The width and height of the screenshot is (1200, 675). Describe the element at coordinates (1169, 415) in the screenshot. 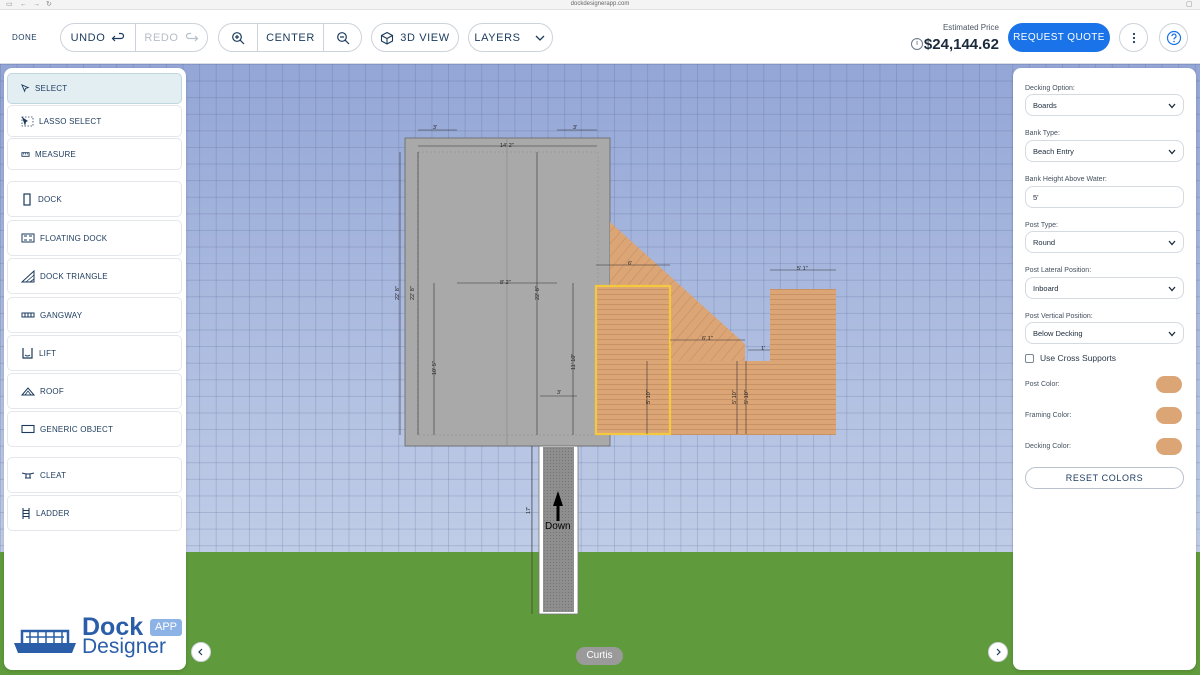

I see `framing-color-swatch` at that location.